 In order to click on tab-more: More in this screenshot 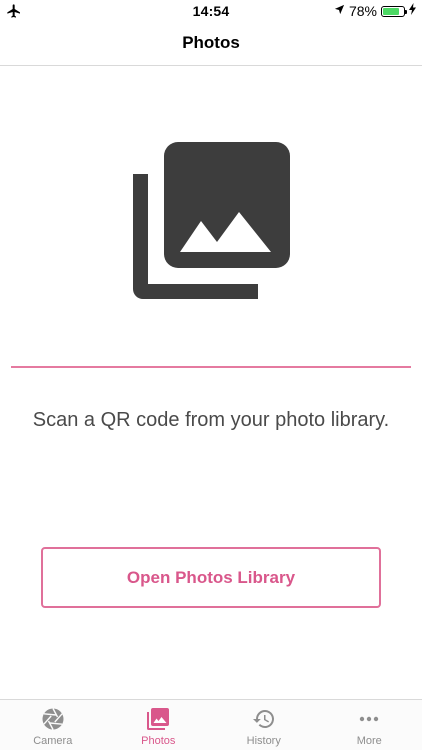, I will do `click(369, 725)`.